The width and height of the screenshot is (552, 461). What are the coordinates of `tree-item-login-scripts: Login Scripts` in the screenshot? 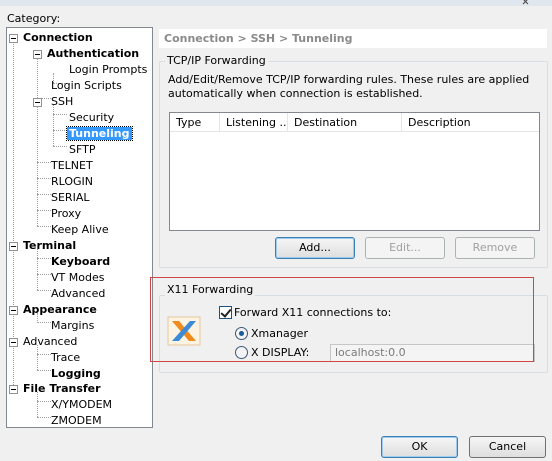 It's located at (86, 86).